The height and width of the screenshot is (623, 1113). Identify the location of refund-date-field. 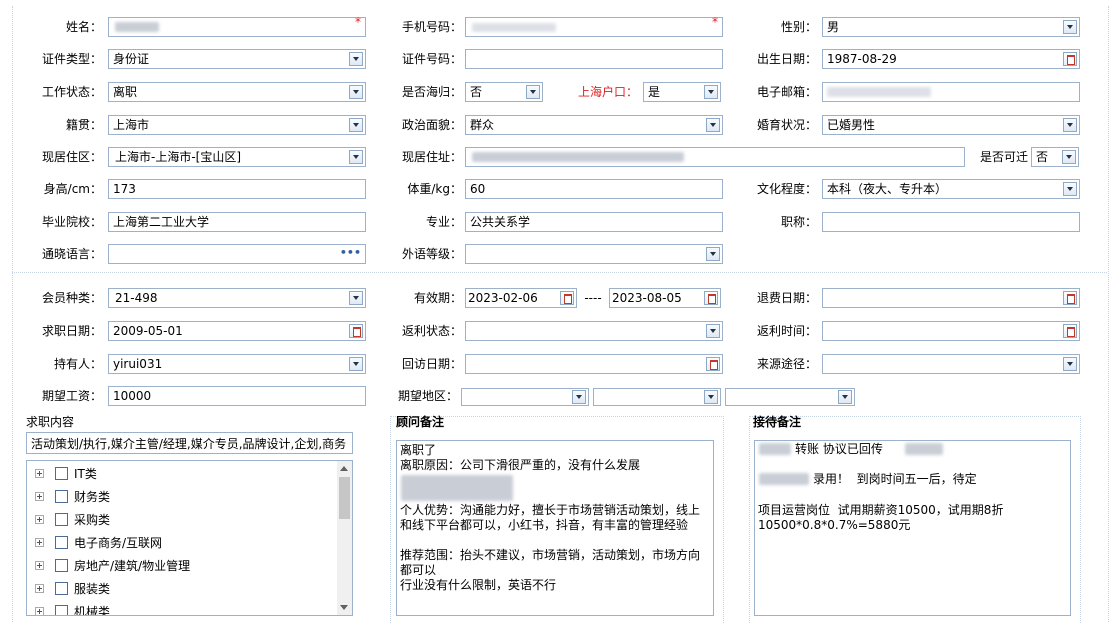
(951, 298).